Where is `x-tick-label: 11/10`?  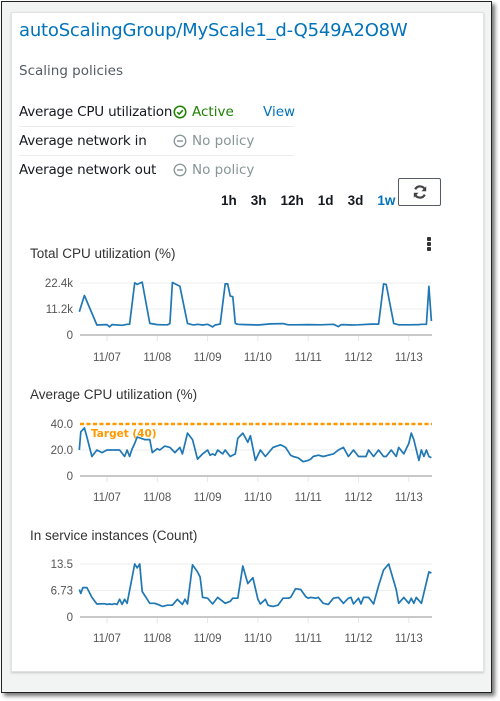
x-tick-label: 11/10 is located at coordinates (258, 639).